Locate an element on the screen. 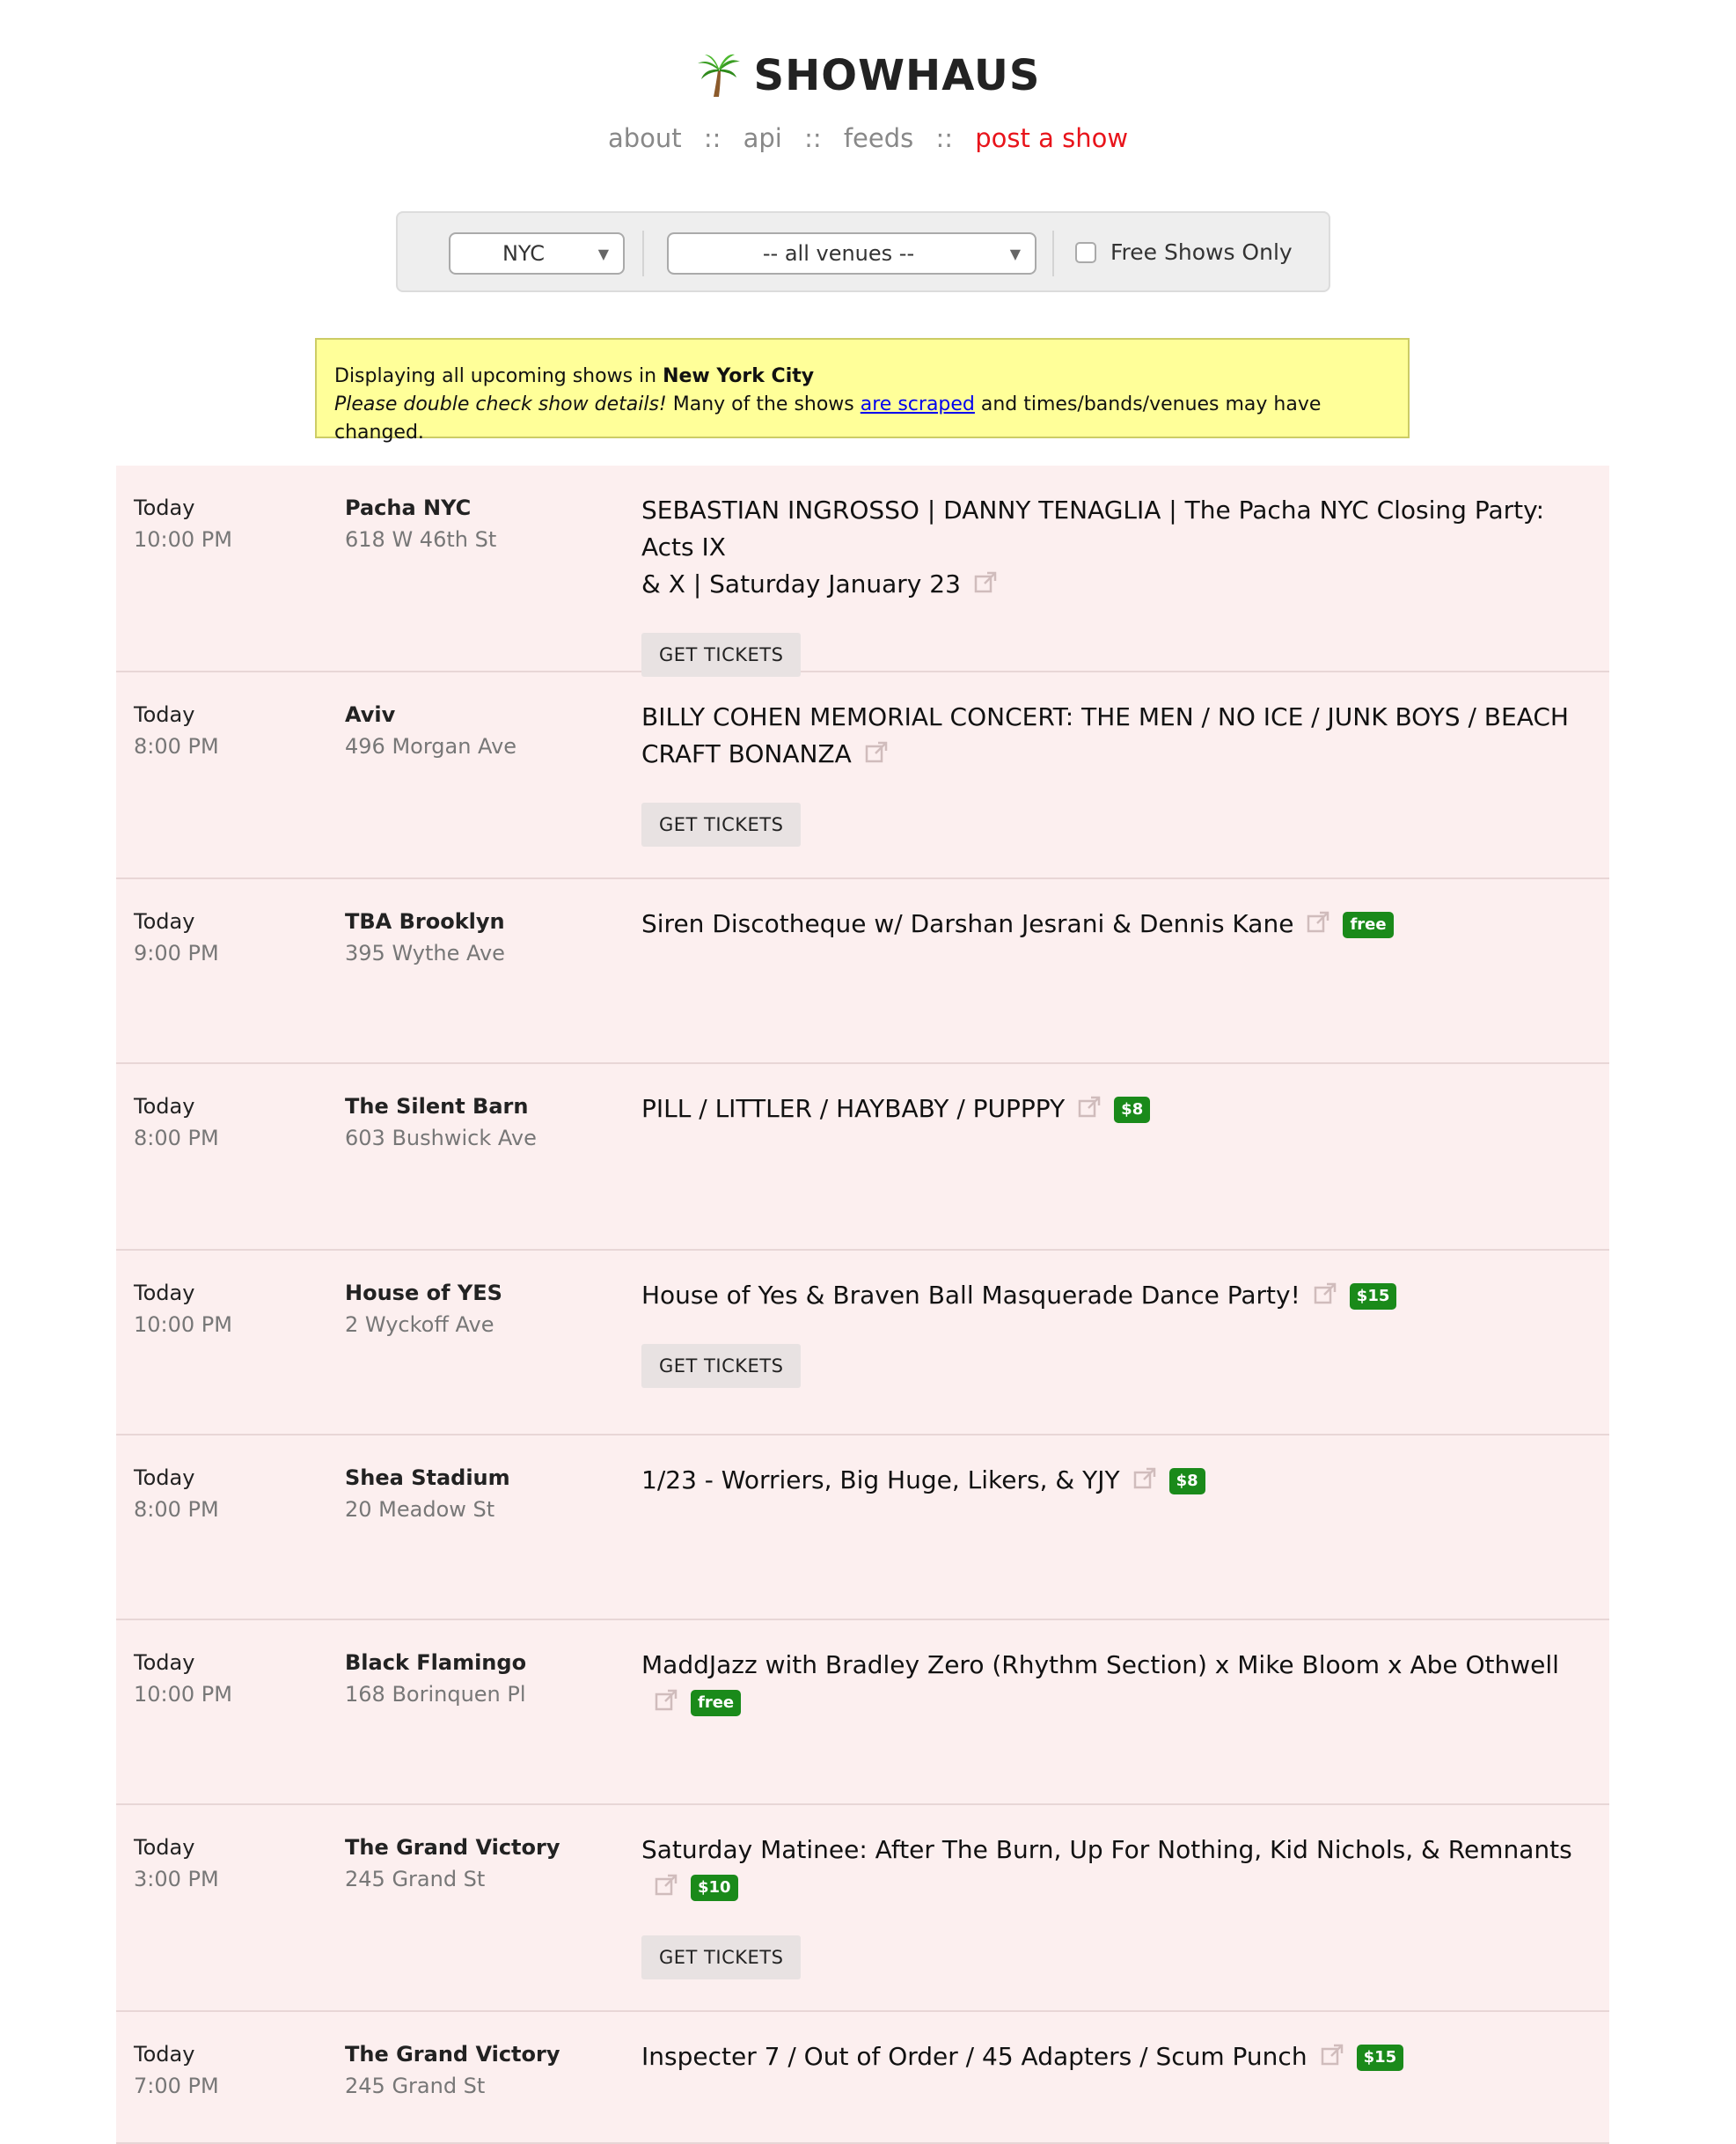  show-venue: Aviv 496 Morgan Ave is located at coordinates (430, 730).